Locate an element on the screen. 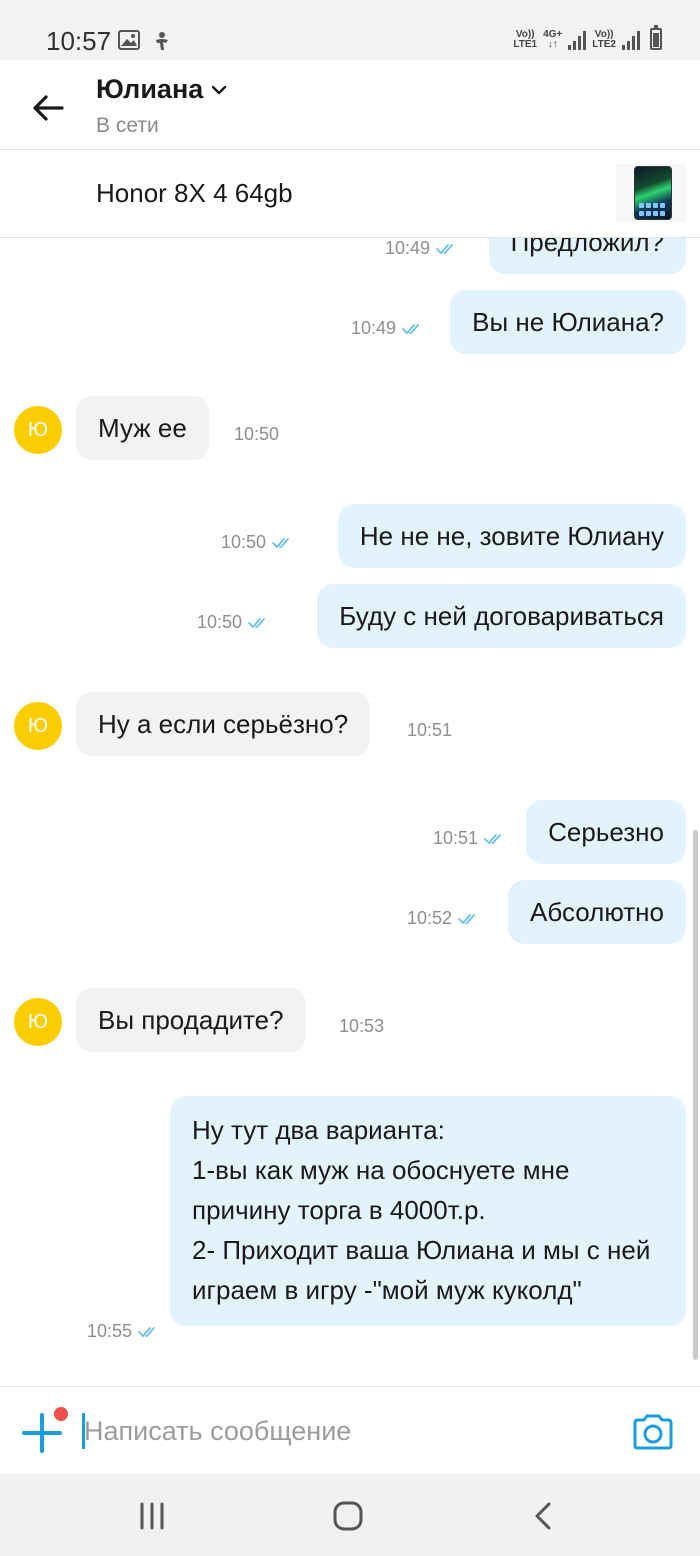  network-indicator: 4G+ ↓↑ is located at coordinates (552, 40).